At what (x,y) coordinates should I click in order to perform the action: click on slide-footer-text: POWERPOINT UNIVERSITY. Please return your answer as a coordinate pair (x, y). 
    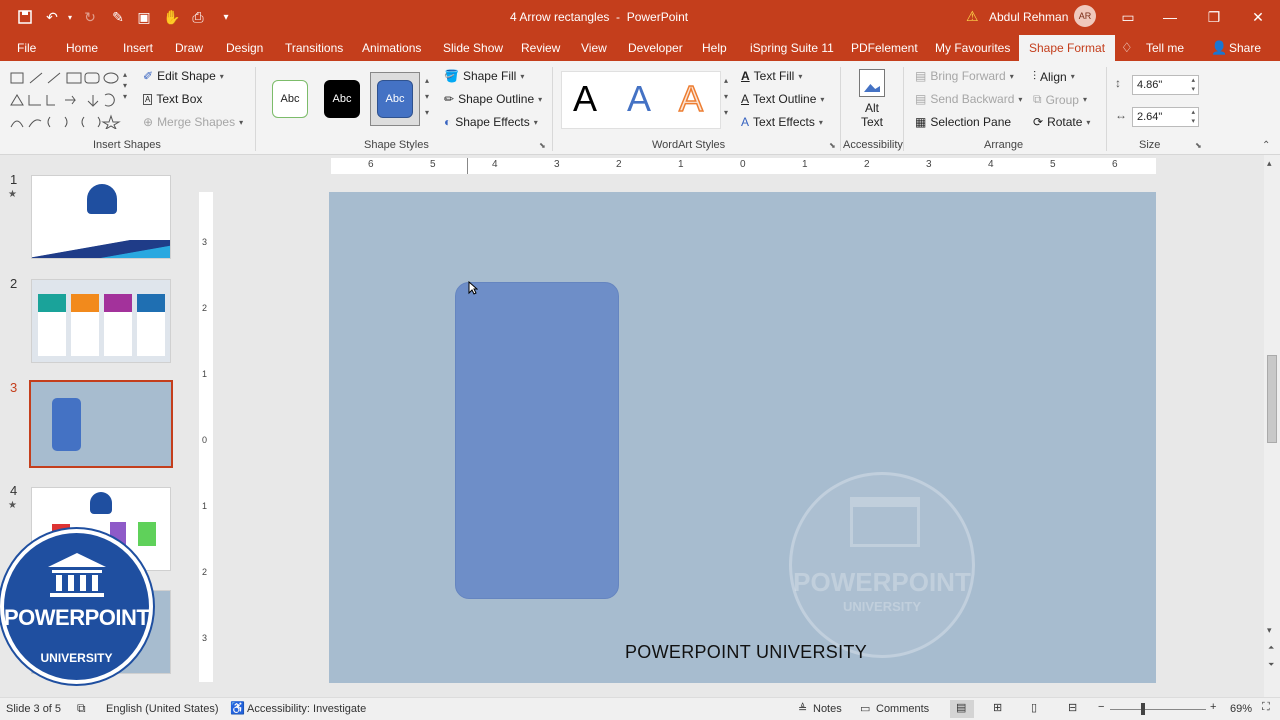
    Looking at the image, I should click on (746, 652).